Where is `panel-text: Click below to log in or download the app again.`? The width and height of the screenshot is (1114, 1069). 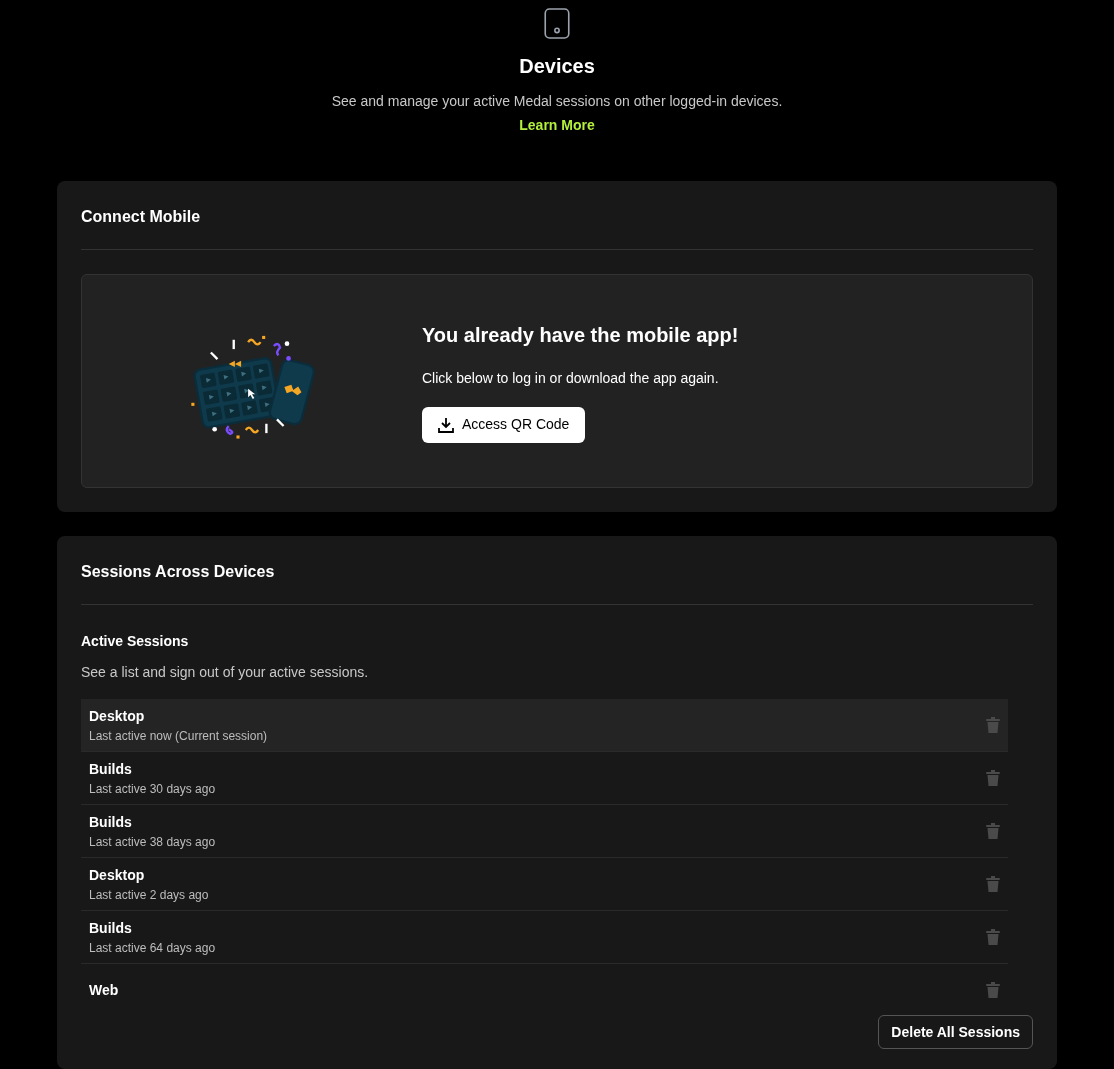
panel-text: Click below to log in or download the app again. is located at coordinates (571, 378).